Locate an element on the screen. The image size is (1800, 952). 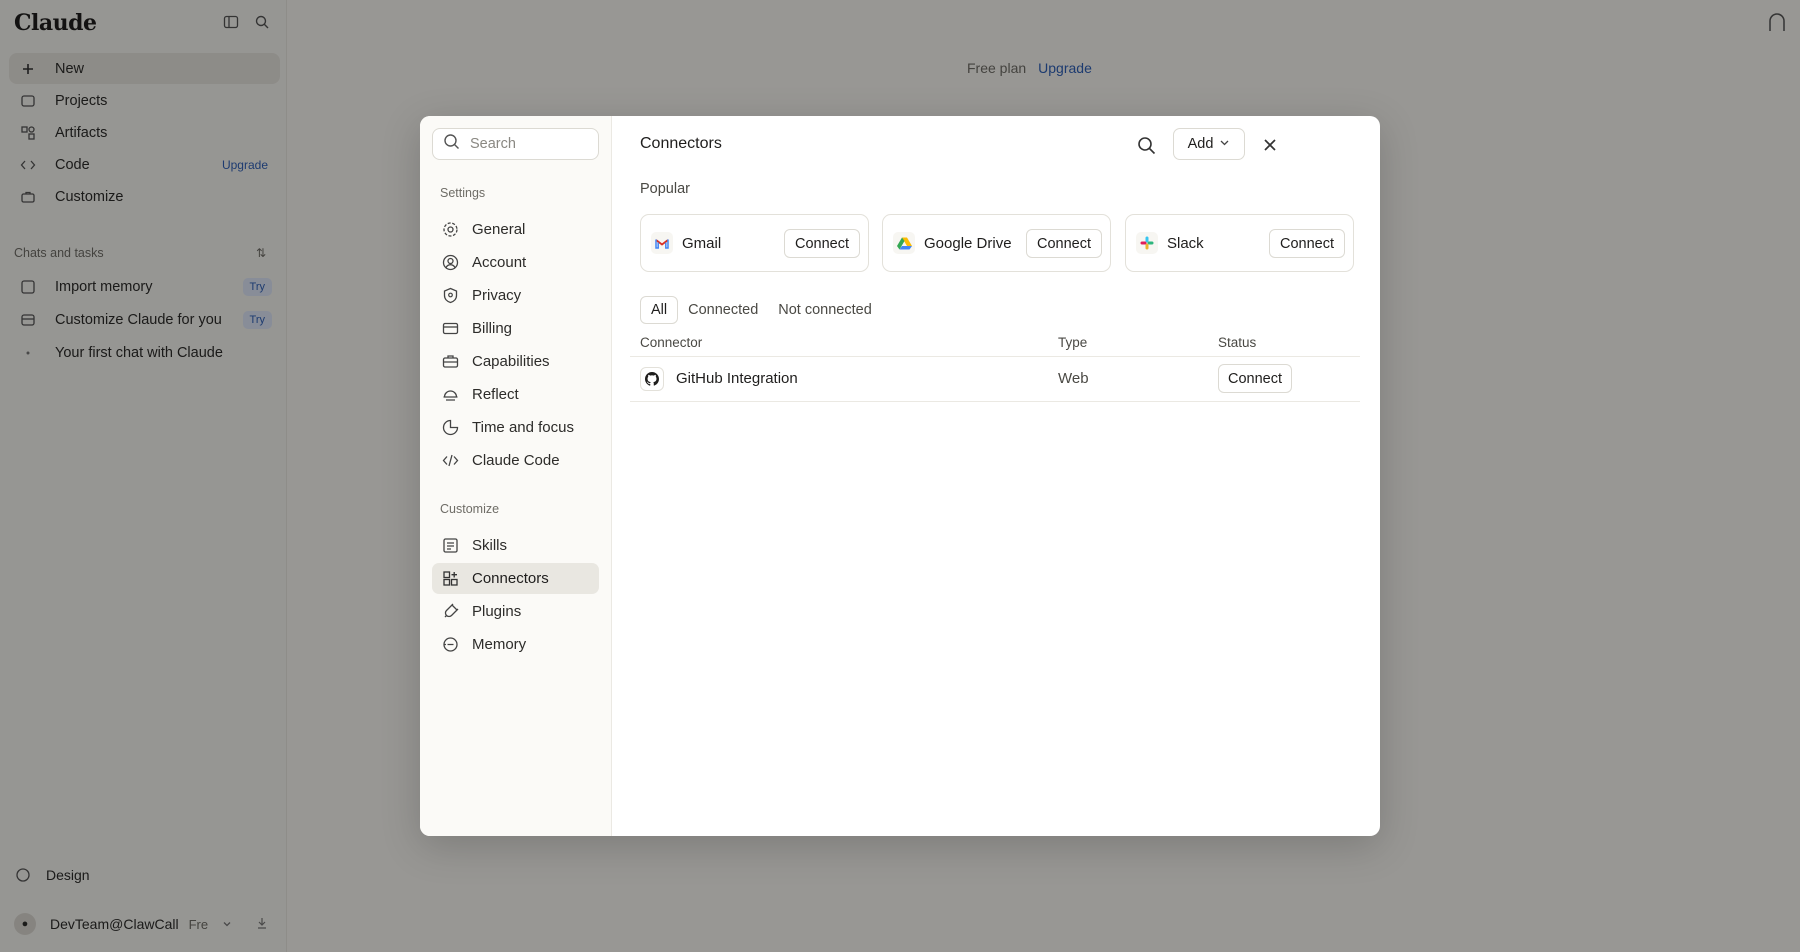
popular-card-slack: Slack Connect is located at coordinates (1239, 243).